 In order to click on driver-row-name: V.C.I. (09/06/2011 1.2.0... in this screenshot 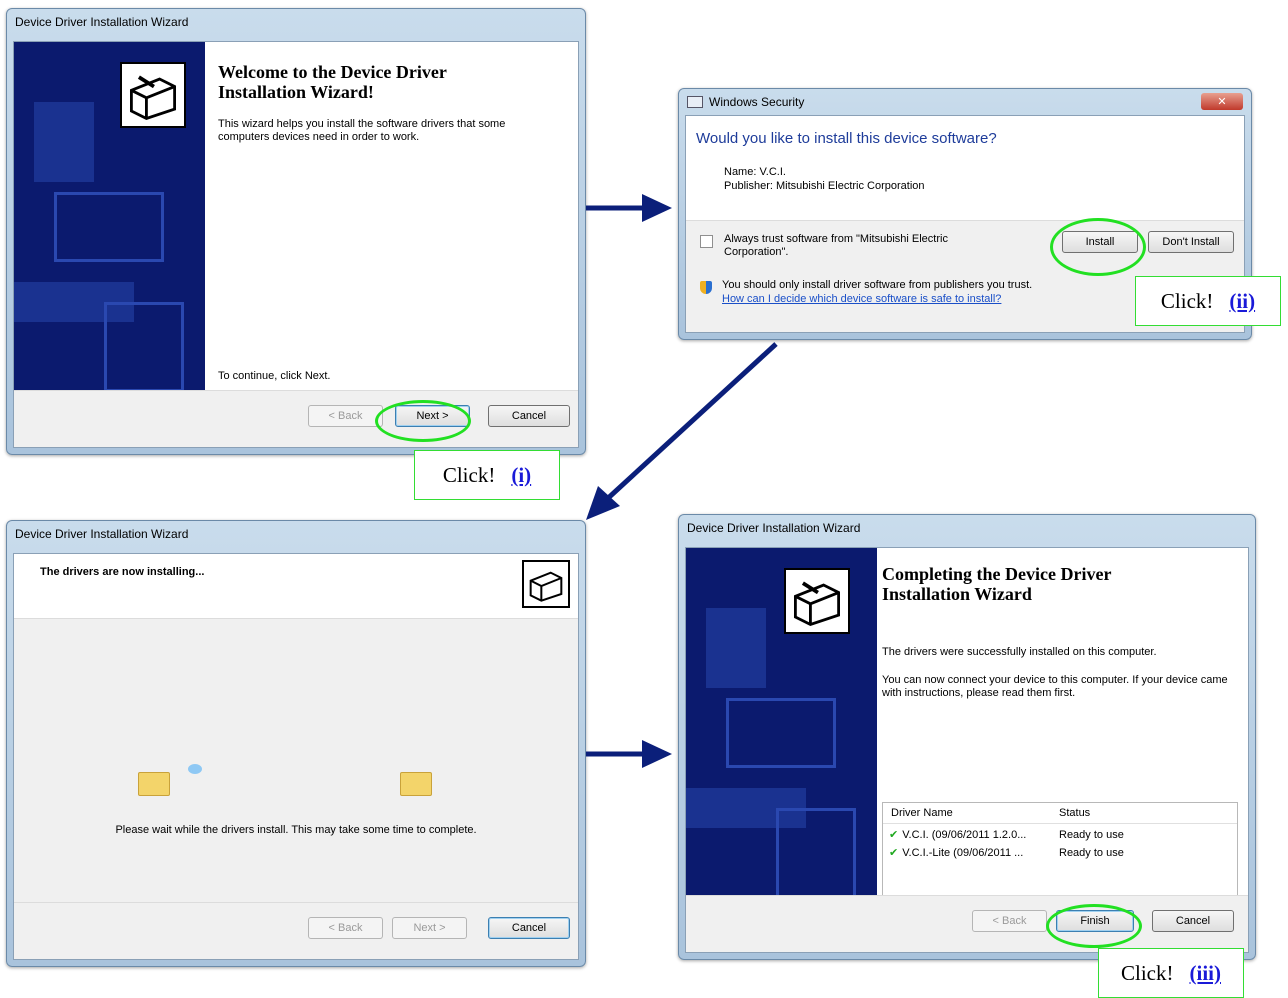, I will do `click(964, 835)`.